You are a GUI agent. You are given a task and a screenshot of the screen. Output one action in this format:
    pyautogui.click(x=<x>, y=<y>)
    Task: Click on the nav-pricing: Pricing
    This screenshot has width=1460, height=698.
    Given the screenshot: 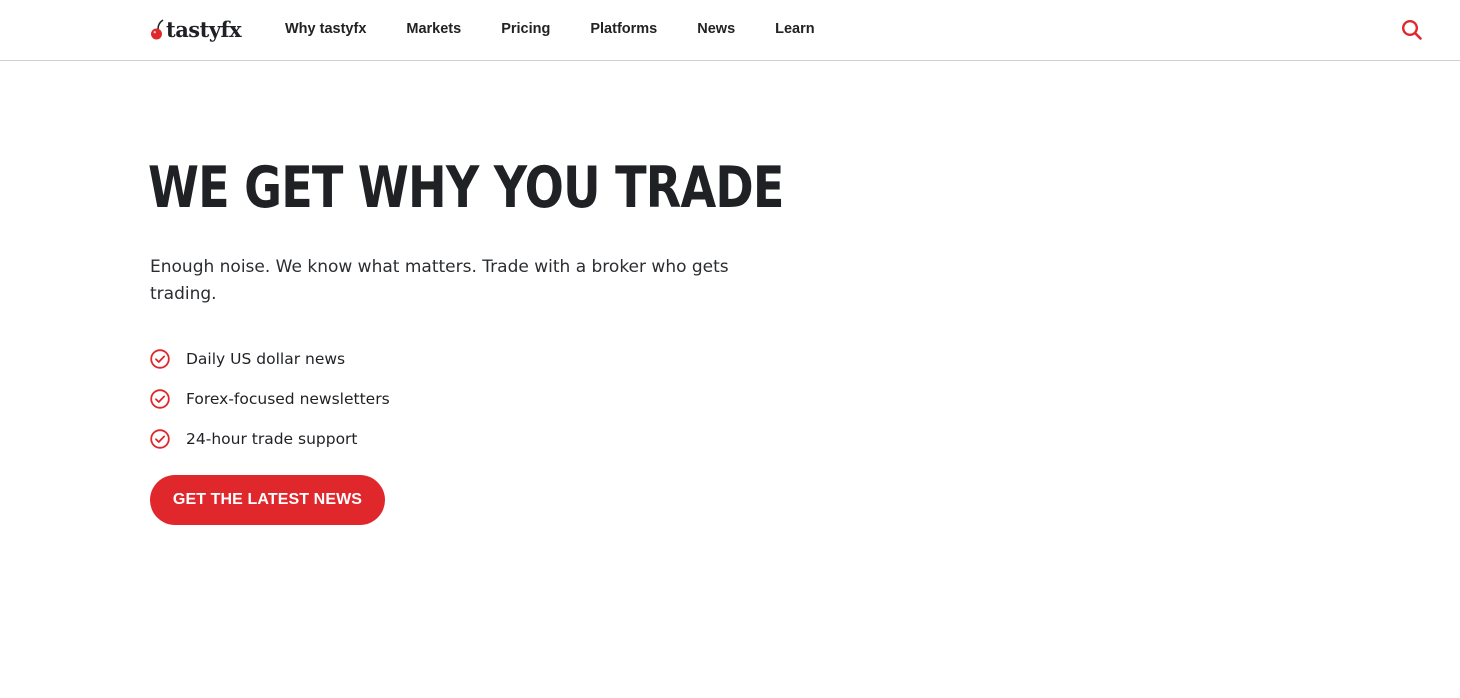 What is the action you would take?
    pyautogui.click(x=525, y=29)
    